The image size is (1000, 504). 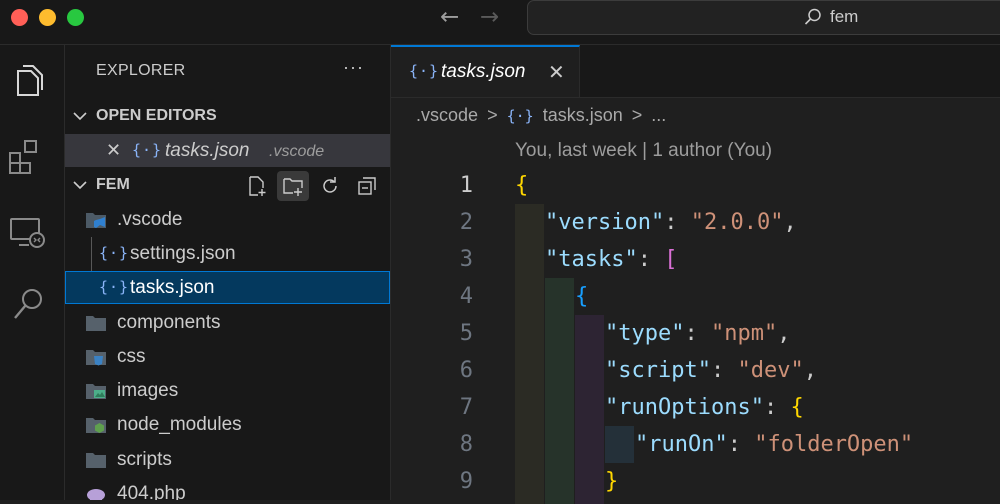 What do you see at coordinates (227, 488) in the screenshot?
I see `tree-item-404-php: 404.php` at bounding box center [227, 488].